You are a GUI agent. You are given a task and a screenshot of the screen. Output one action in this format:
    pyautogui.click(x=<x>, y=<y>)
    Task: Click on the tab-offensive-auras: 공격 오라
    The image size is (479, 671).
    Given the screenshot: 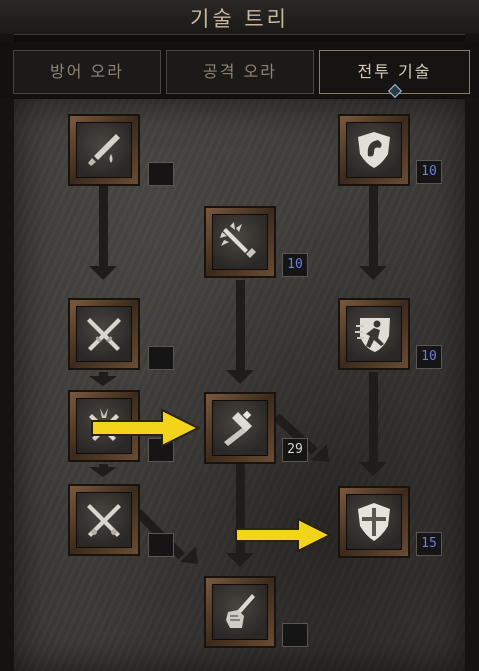 What is the action you would take?
    pyautogui.click(x=240, y=72)
    